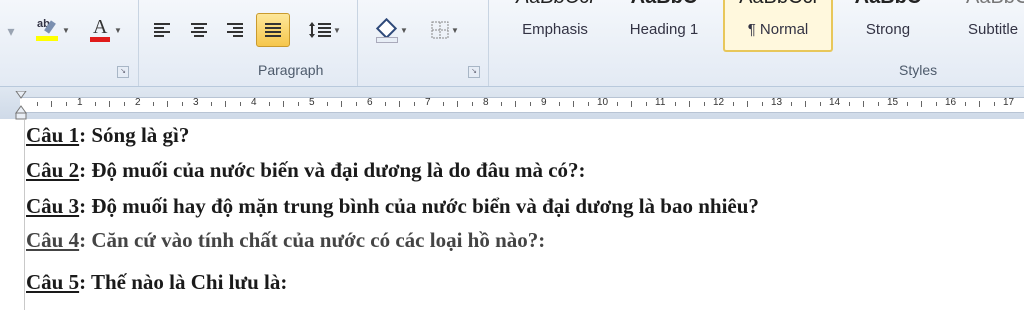 This screenshot has width=1024, height=310. I want to click on style-emphasis: AaBbCcl Emphasis, so click(555, 25).